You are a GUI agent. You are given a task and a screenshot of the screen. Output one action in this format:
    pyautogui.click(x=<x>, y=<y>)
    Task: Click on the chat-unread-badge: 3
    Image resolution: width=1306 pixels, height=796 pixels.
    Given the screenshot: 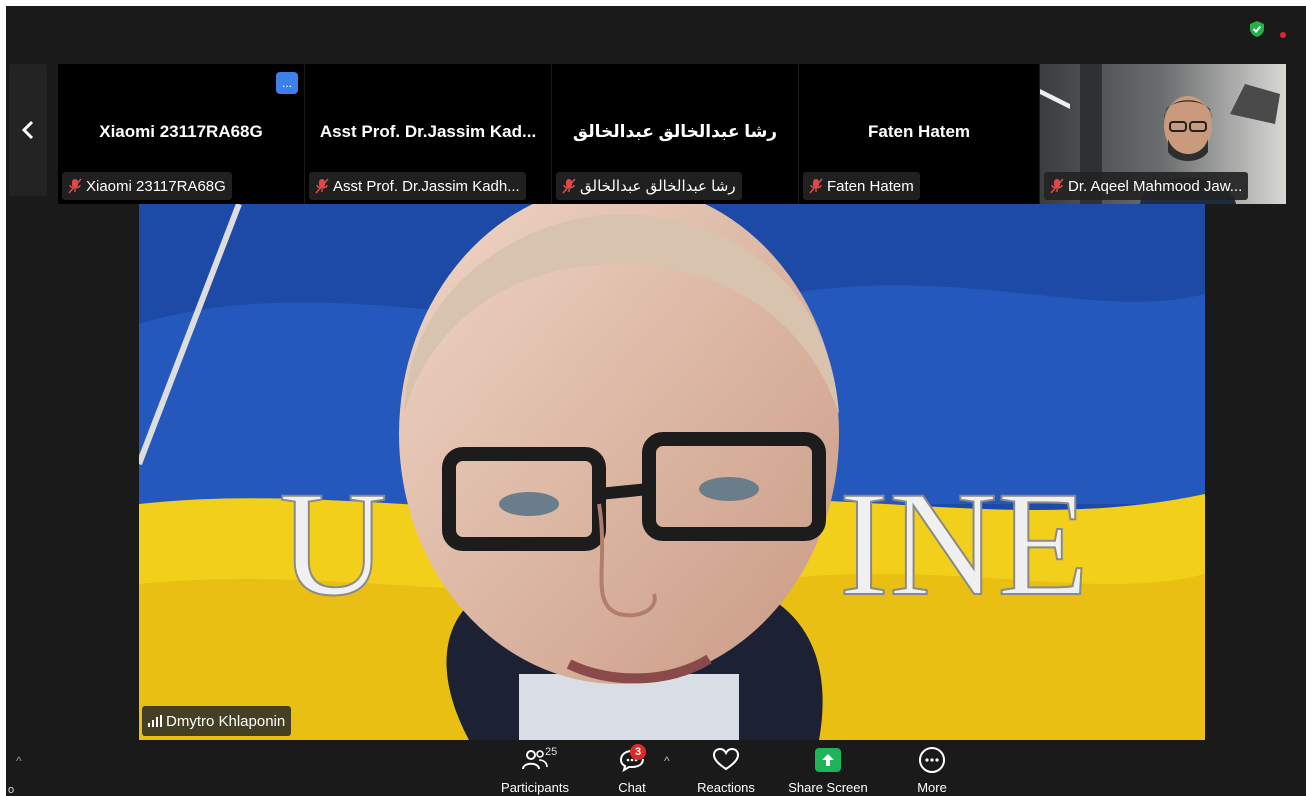 What is the action you would take?
    pyautogui.click(x=638, y=752)
    